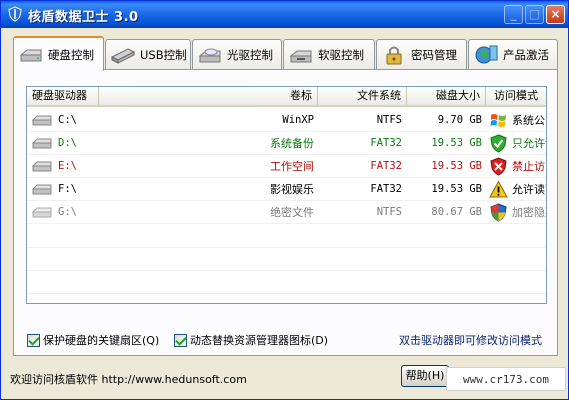 The height and width of the screenshot is (400, 569). I want to click on protect-boot-checkbox, so click(33, 340).